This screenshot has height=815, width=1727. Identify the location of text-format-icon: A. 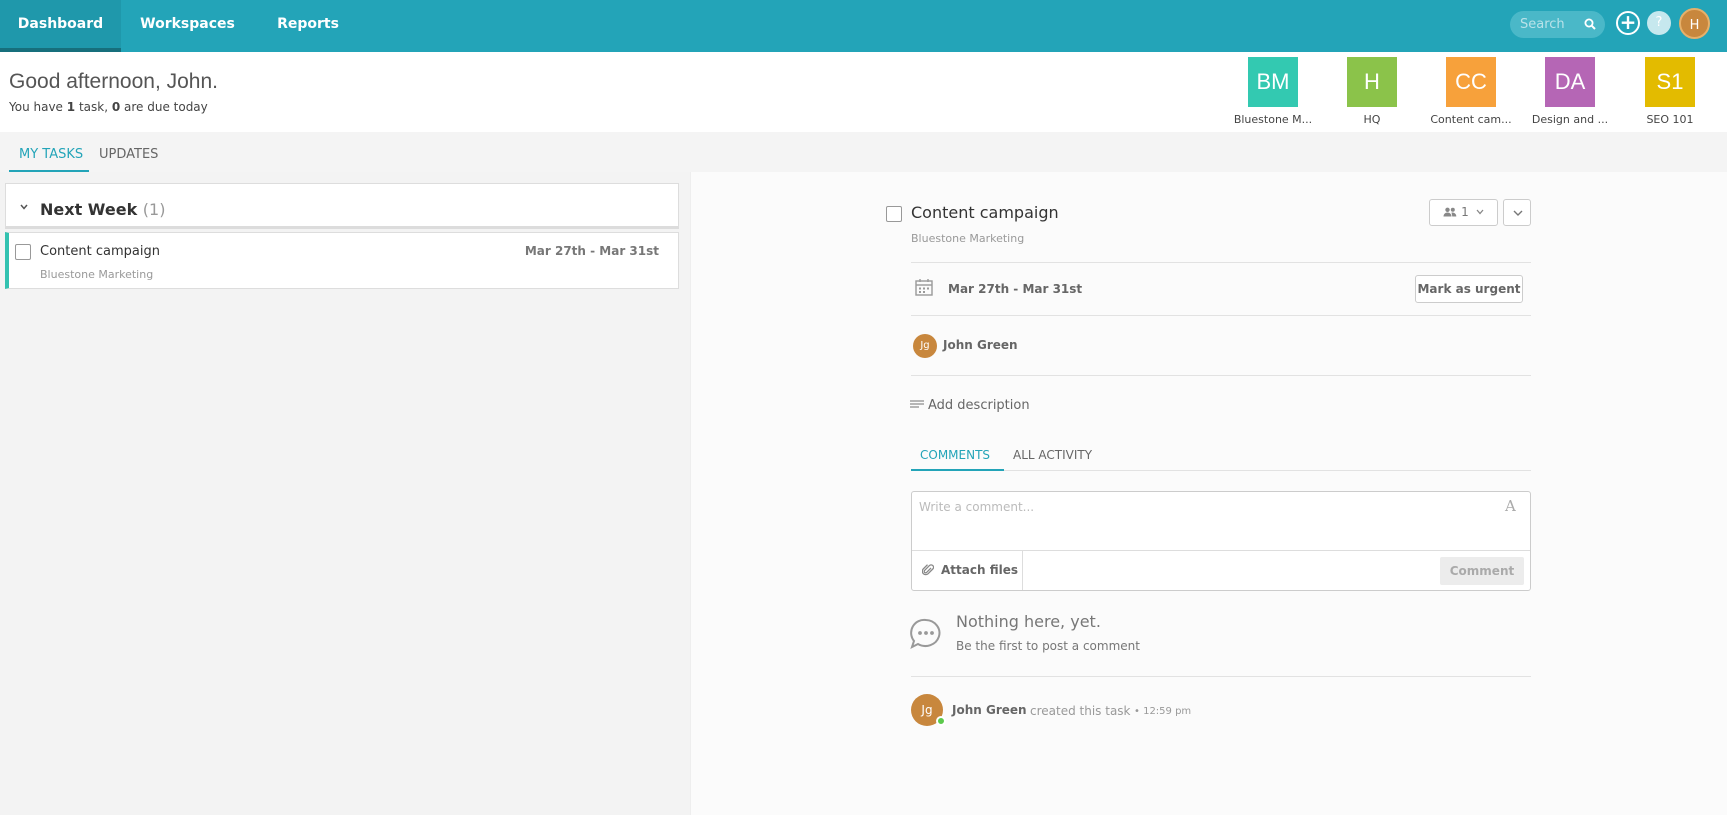
(1510, 506).